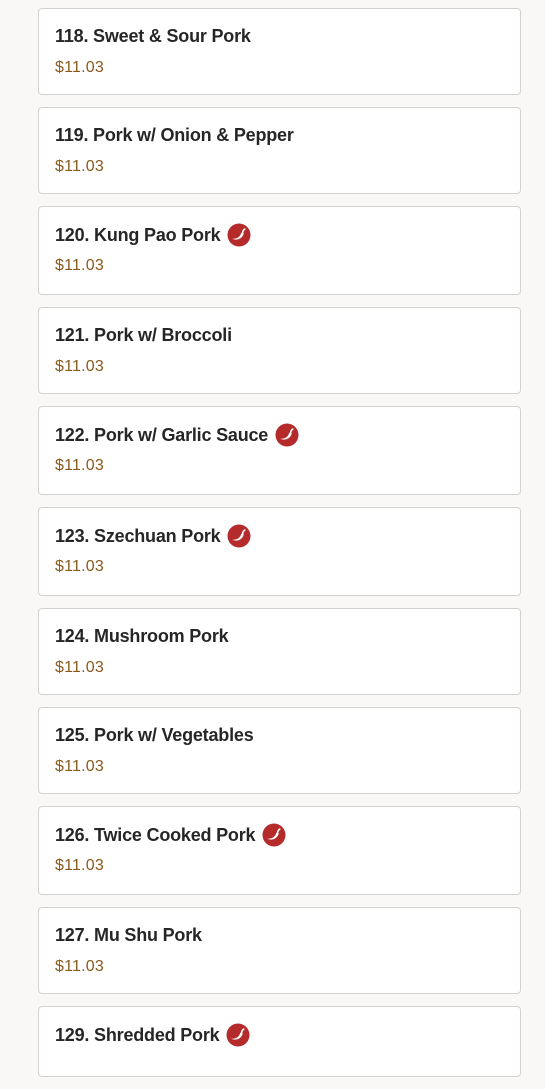 This screenshot has width=545, height=1089. I want to click on item-name-row: 119. Pork w/ Onion & Pepper, so click(279, 135).